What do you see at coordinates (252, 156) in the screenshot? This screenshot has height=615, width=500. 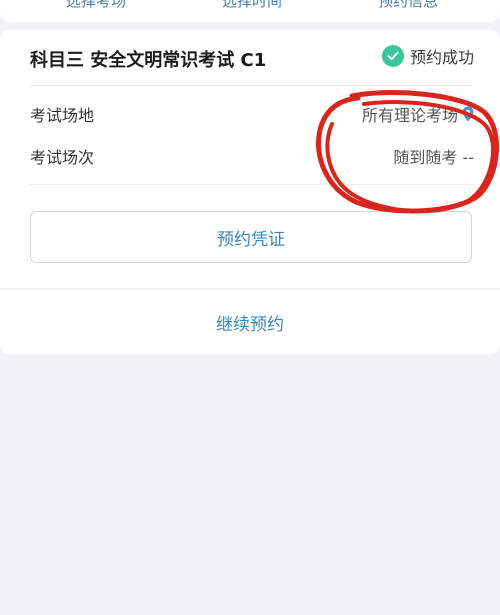 I see `exam-session-row: 考试场次 随到随考 --` at bounding box center [252, 156].